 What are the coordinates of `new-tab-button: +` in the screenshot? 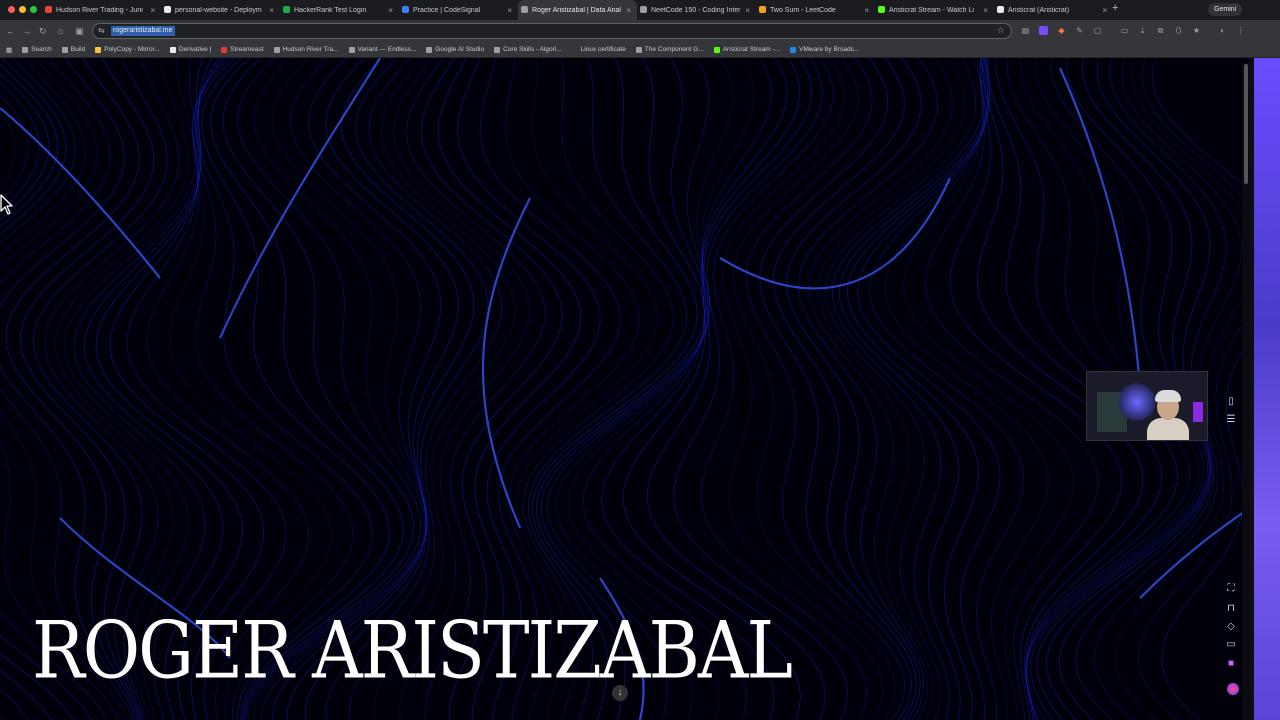 It's located at (1115, 8).